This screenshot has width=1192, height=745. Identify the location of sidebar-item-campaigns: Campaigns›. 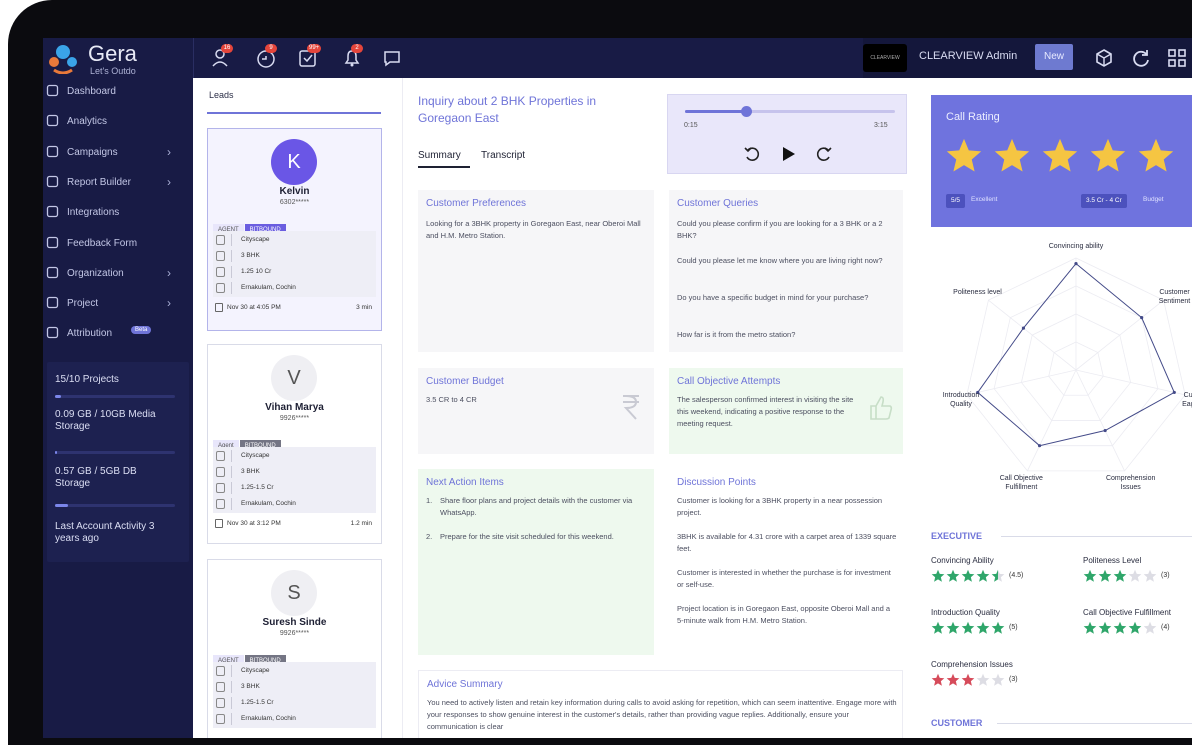
(118, 153).